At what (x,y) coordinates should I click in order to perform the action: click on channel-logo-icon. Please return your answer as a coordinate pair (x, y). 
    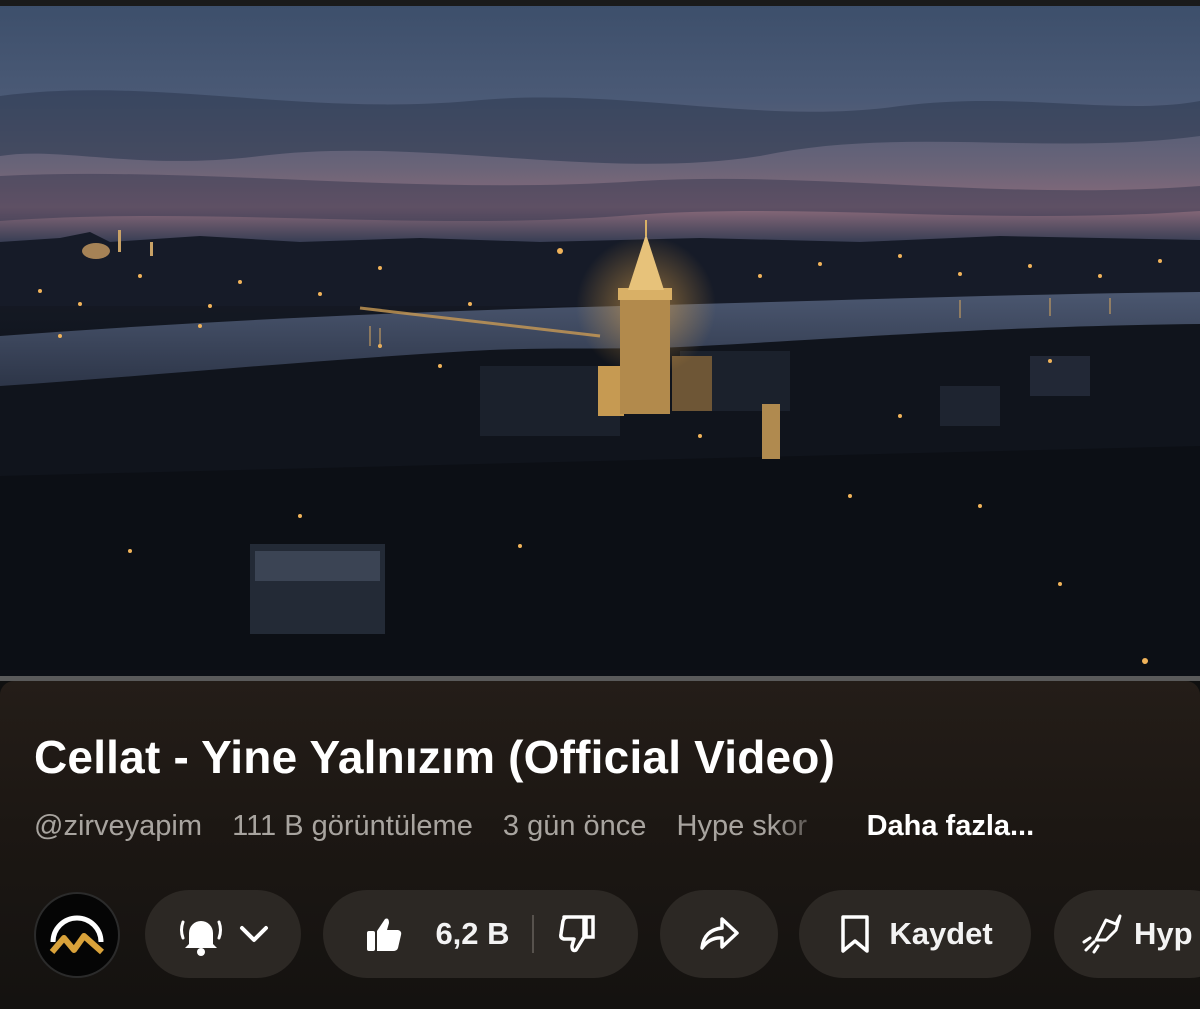
    Looking at the image, I should click on (76, 935).